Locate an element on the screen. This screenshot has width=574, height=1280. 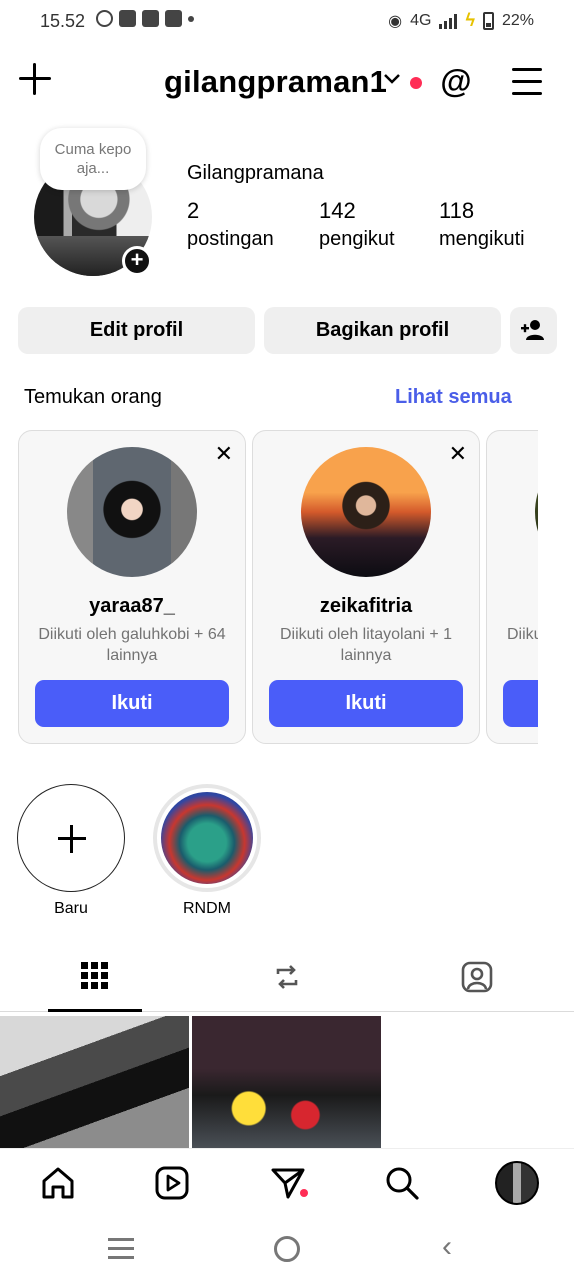
followers-label: pengikut is located at coordinates (357, 239).